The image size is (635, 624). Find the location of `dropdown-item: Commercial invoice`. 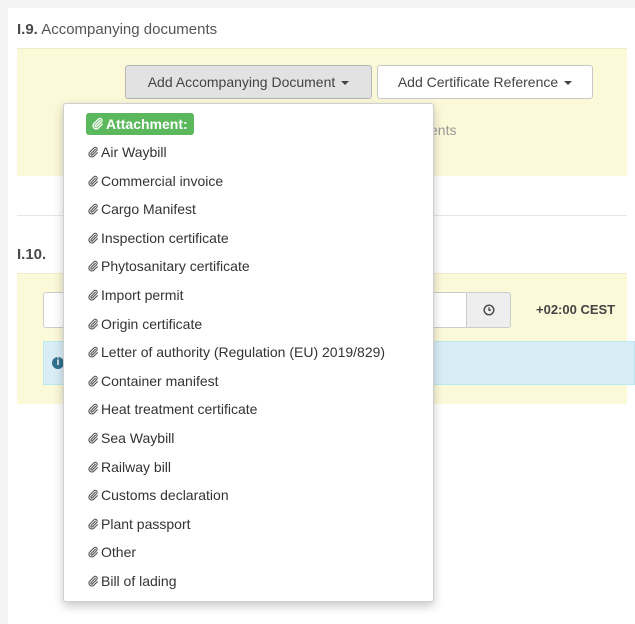

dropdown-item: Commercial invoice is located at coordinates (248, 181).